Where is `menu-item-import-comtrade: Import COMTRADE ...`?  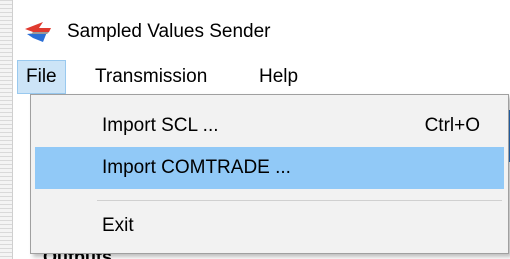 menu-item-import-comtrade: Import COMTRADE ... is located at coordinates (269, 168).